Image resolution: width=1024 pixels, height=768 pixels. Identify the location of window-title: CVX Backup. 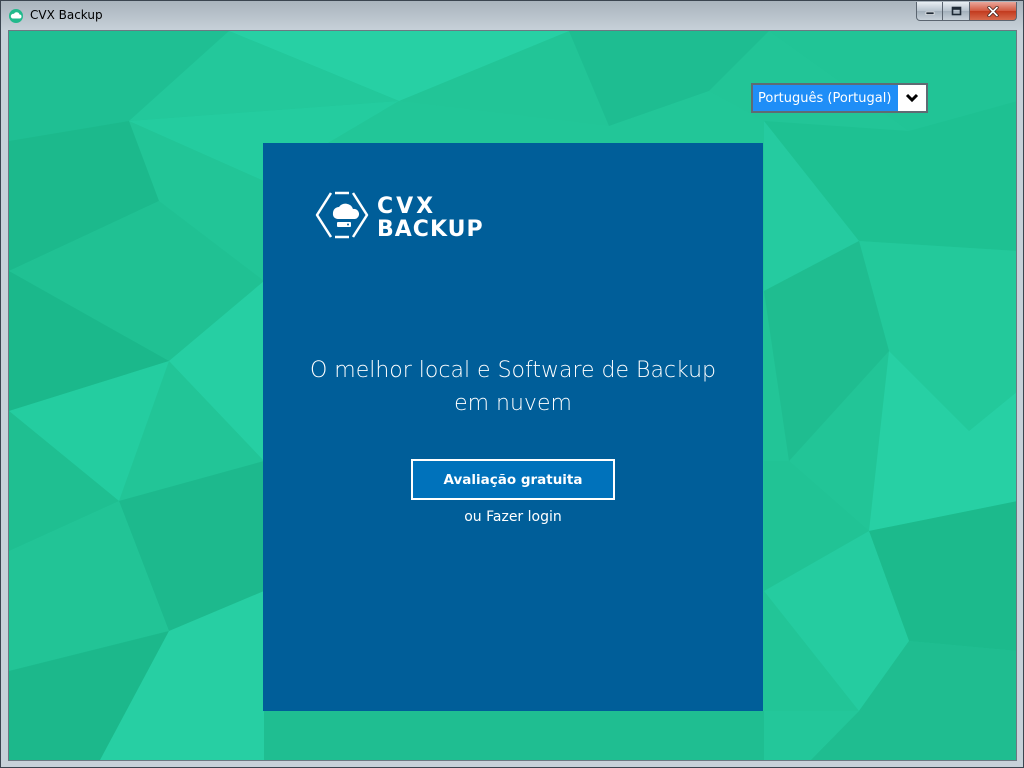
(66, 15).